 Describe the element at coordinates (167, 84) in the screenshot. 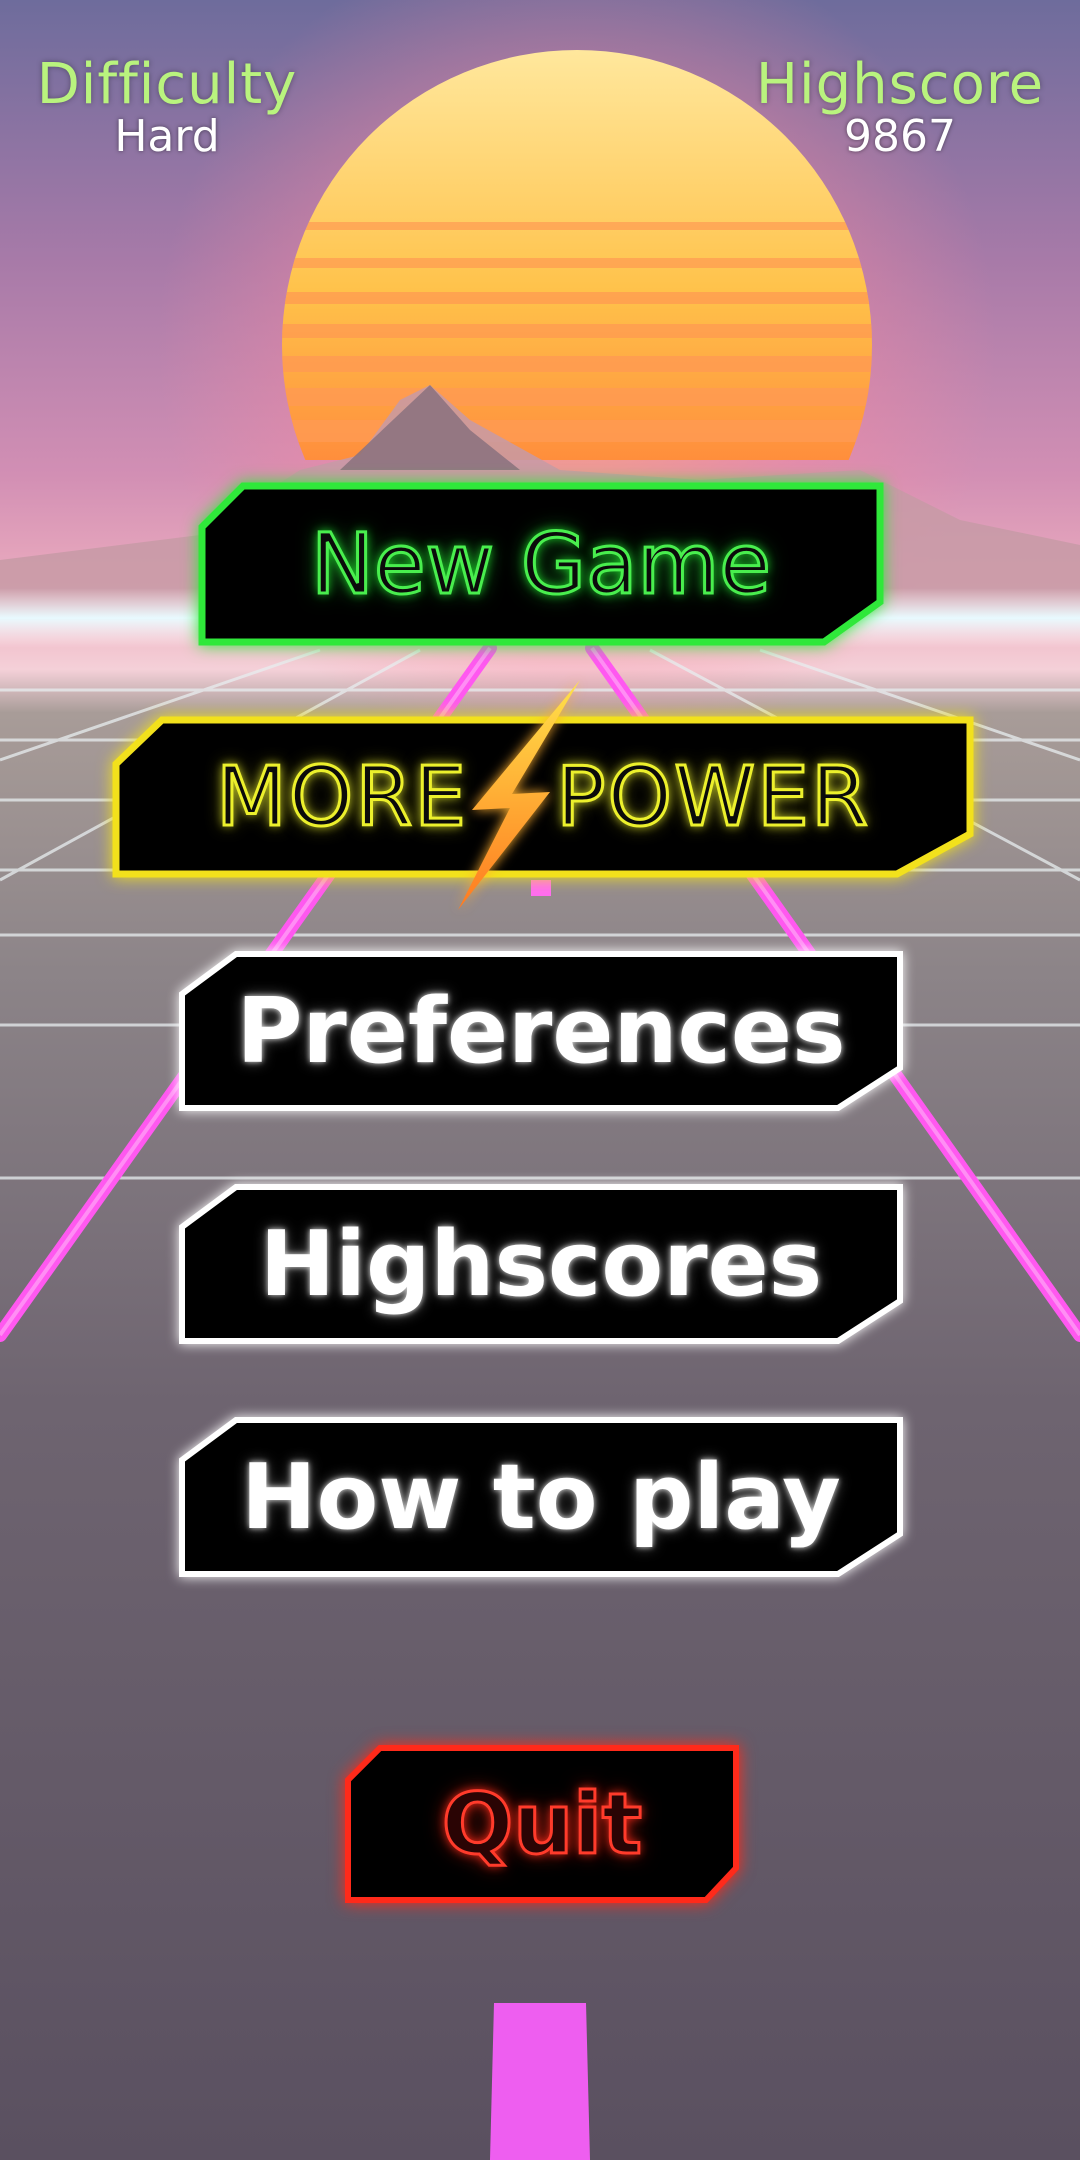

I see `difficulty-label: Difficulty` at that location.